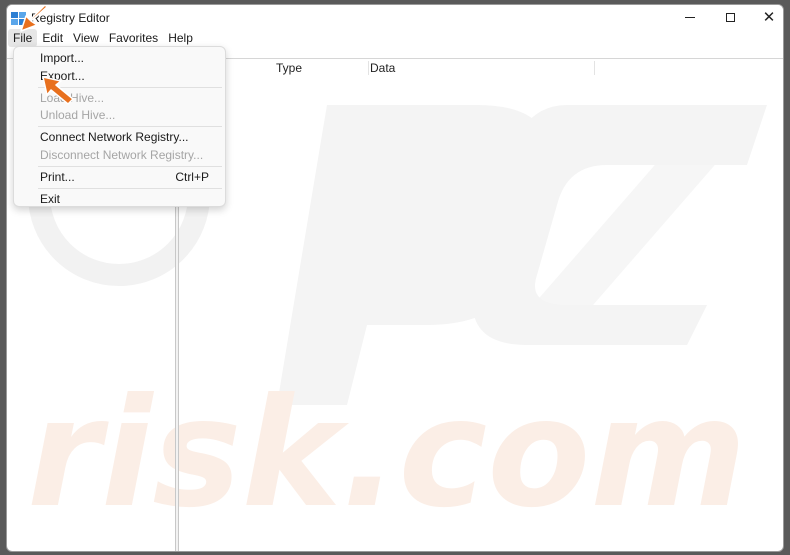  Describe the element at coordinates (395, 38) in the screenshot. I see `menu-bar: File Edit View Favorites Help` at that location.